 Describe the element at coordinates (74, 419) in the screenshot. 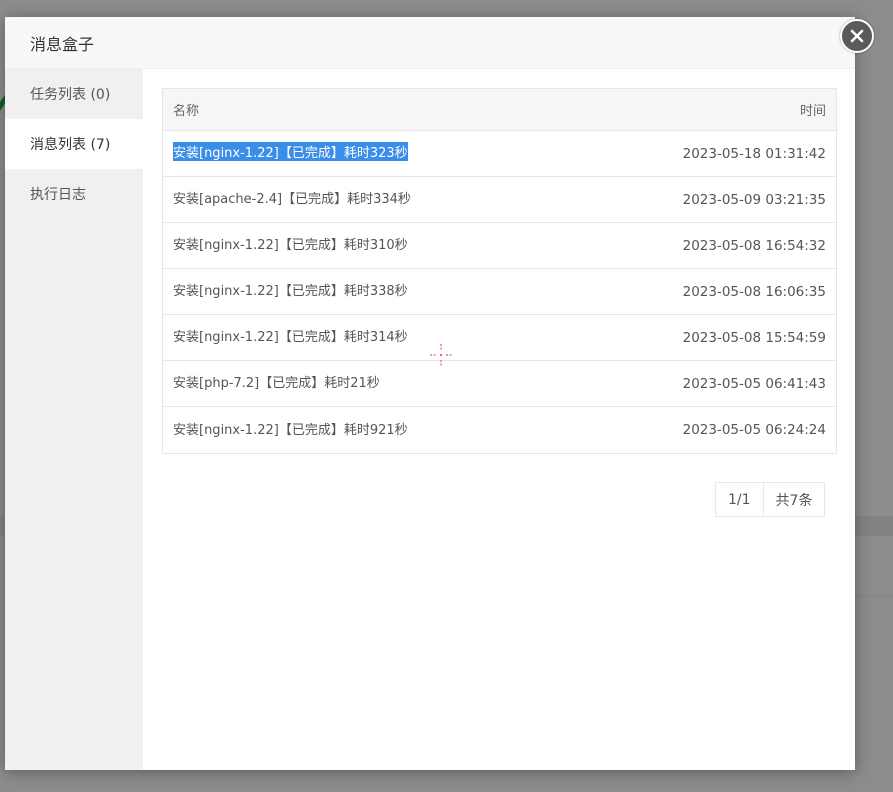

I see `sidebar: 任务列表 (0) 消息列表 (7) 执行日志` at that location.